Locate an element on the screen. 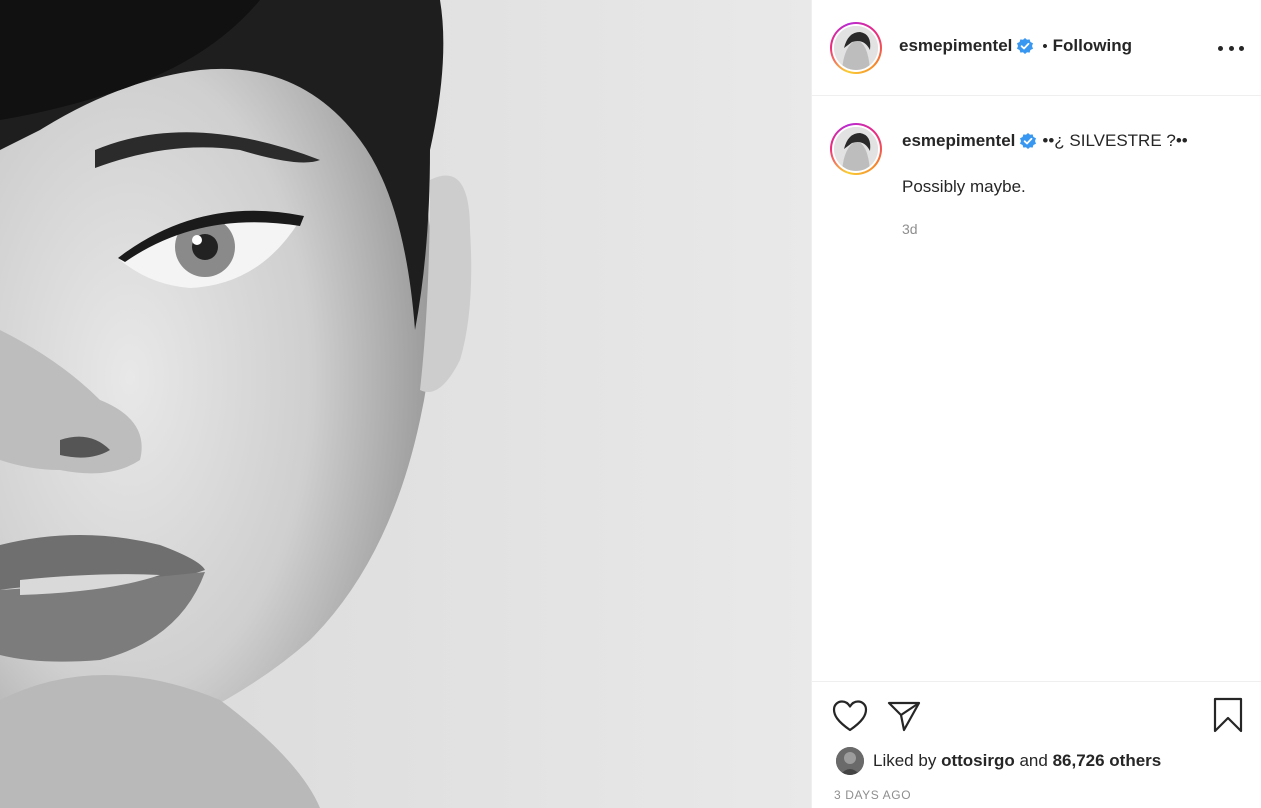 Image resolution: width=1261 pixels, height=808 pixels. more-options-icon is located at coordinates (1231, 48).